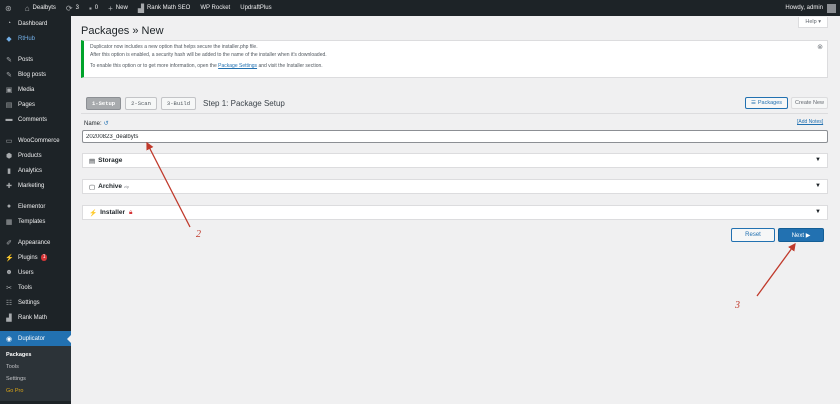 This screenshot has width=840, height=404. What do you see at coordinates (198, 234) in the screenshot?
I see `annotation-number-2: 2` at bounding box center [198, 234].